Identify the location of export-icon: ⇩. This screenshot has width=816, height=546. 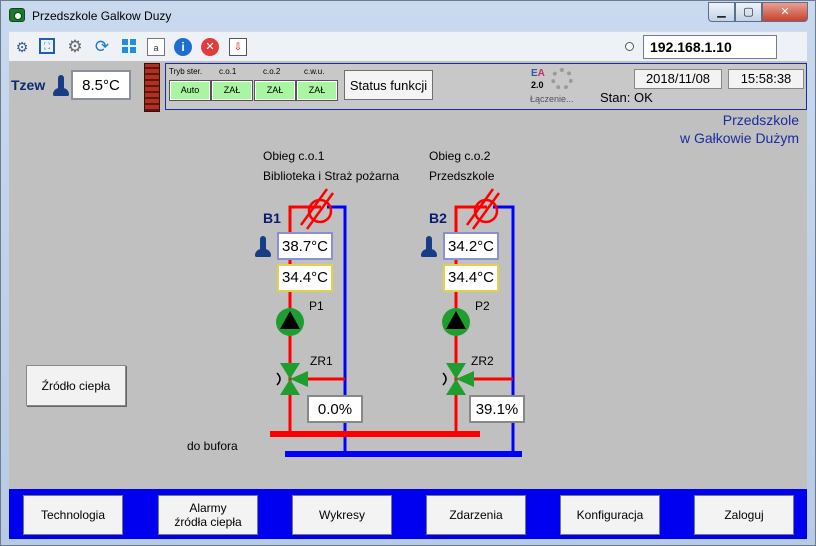
(238, 47).